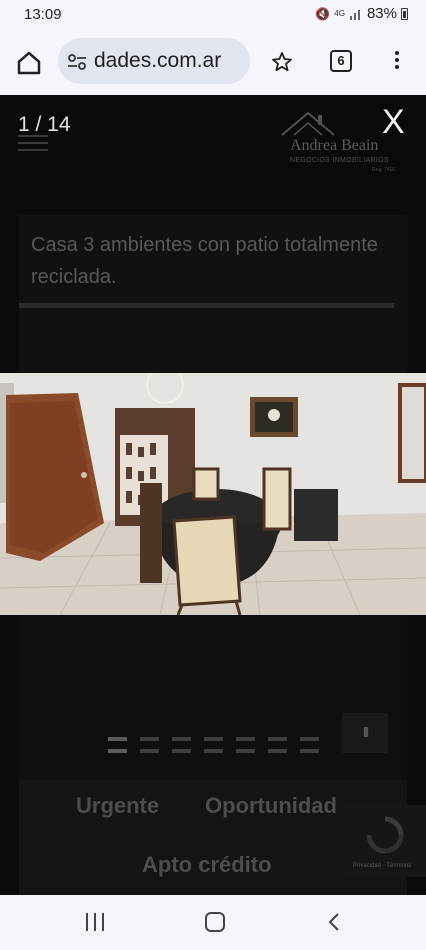 This screenshot has width=426, height=950. Describe the element at coordinates (339, 13) in the screenshot. I see `network-type: 4G` at that location.